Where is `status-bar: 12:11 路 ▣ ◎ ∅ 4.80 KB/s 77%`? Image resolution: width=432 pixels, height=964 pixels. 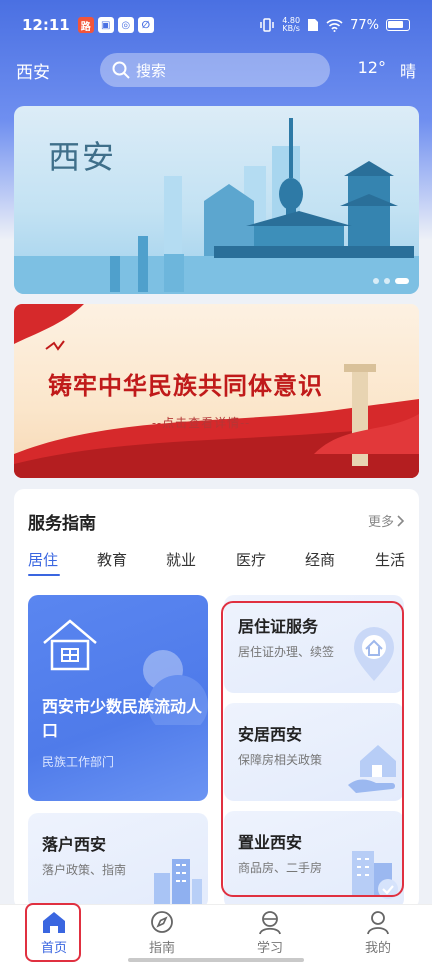 status-bar: 12:11 路 ▣ ◎ ∅ 4.80 KB/s 77% is located at coordinates (216, 25).